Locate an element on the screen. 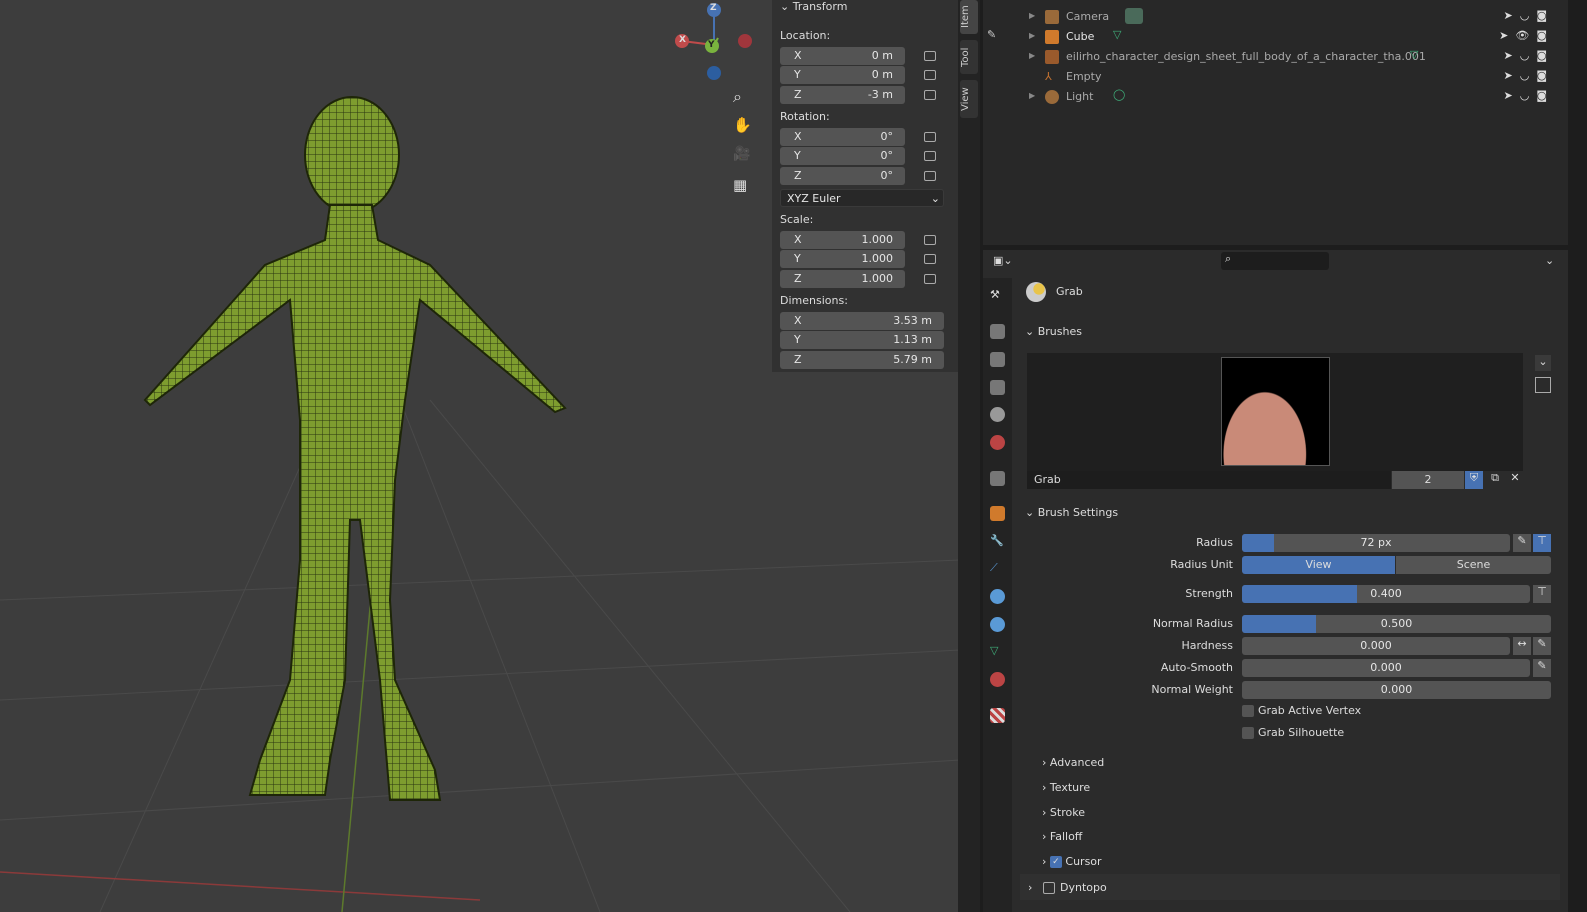 Image resolution: width=1587 pixels, height=912 pixels. radius-unit-view: View is located at coordinates (1318, 565).